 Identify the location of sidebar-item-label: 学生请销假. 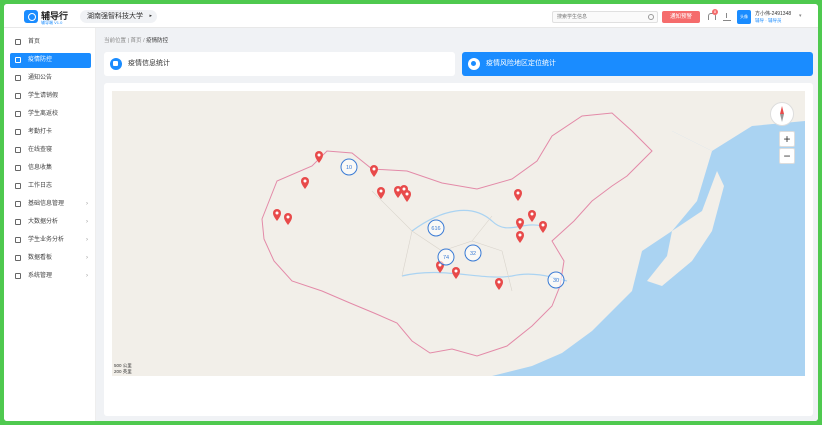
(43, 96).